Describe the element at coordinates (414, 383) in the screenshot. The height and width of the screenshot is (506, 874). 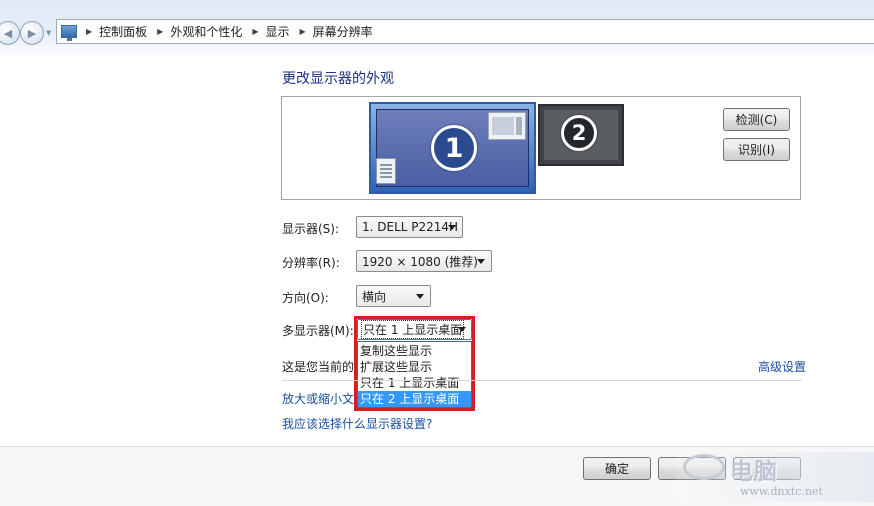
I see `dropdown-option-only-1: 只在 1 上显示桌面` at that location.